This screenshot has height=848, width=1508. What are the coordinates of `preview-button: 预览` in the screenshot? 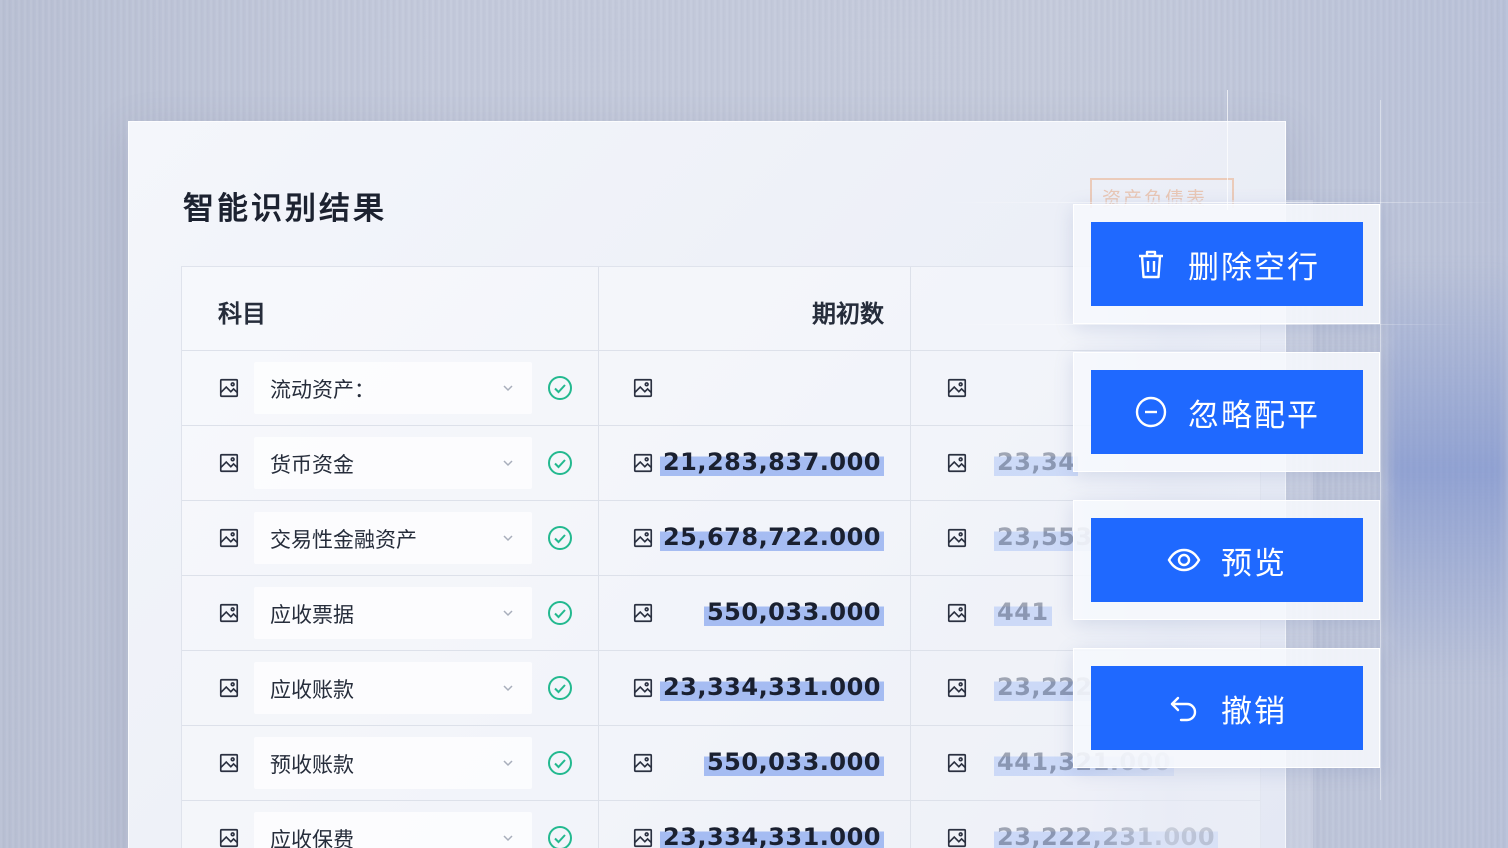 It's located at (1227, 560).